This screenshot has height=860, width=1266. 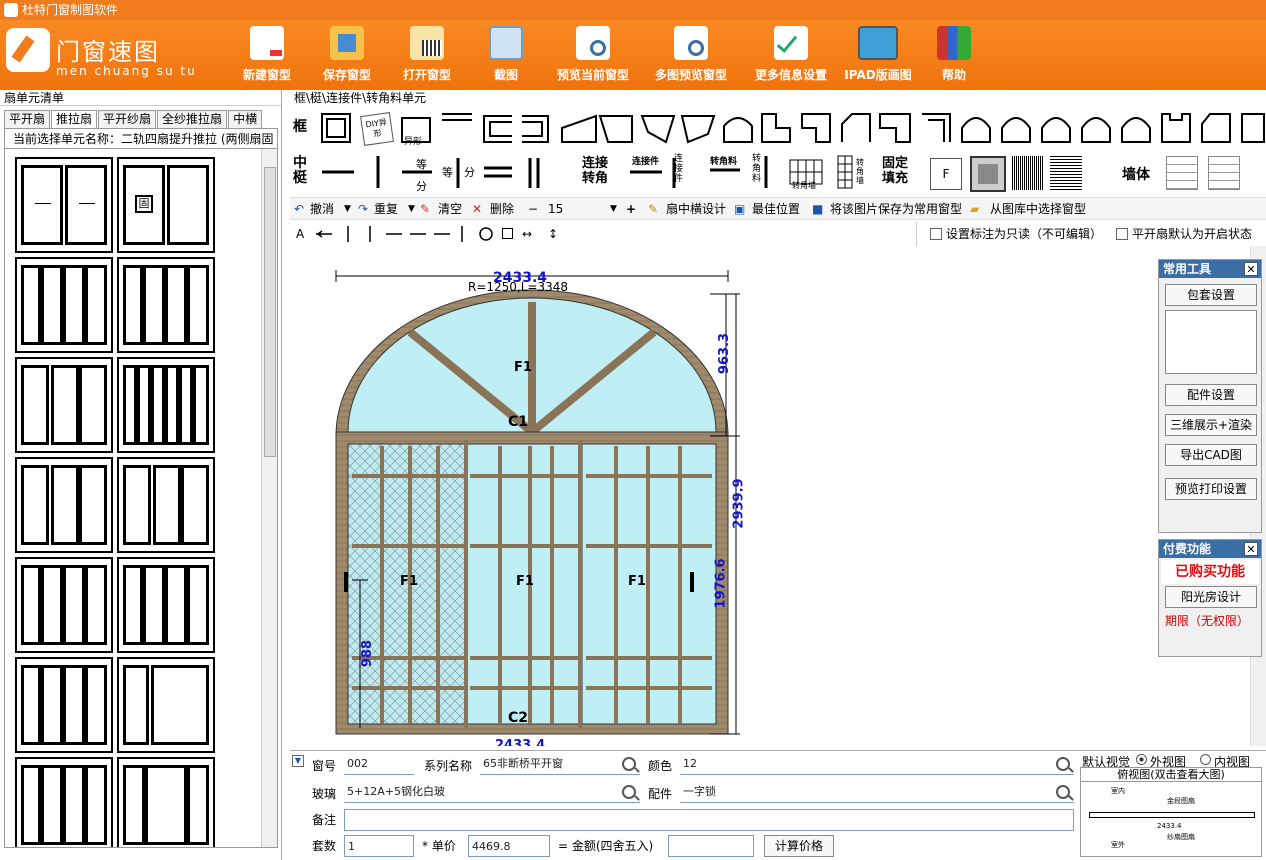 I want to click on readonly-checkbox, so click(x=936, y=234).